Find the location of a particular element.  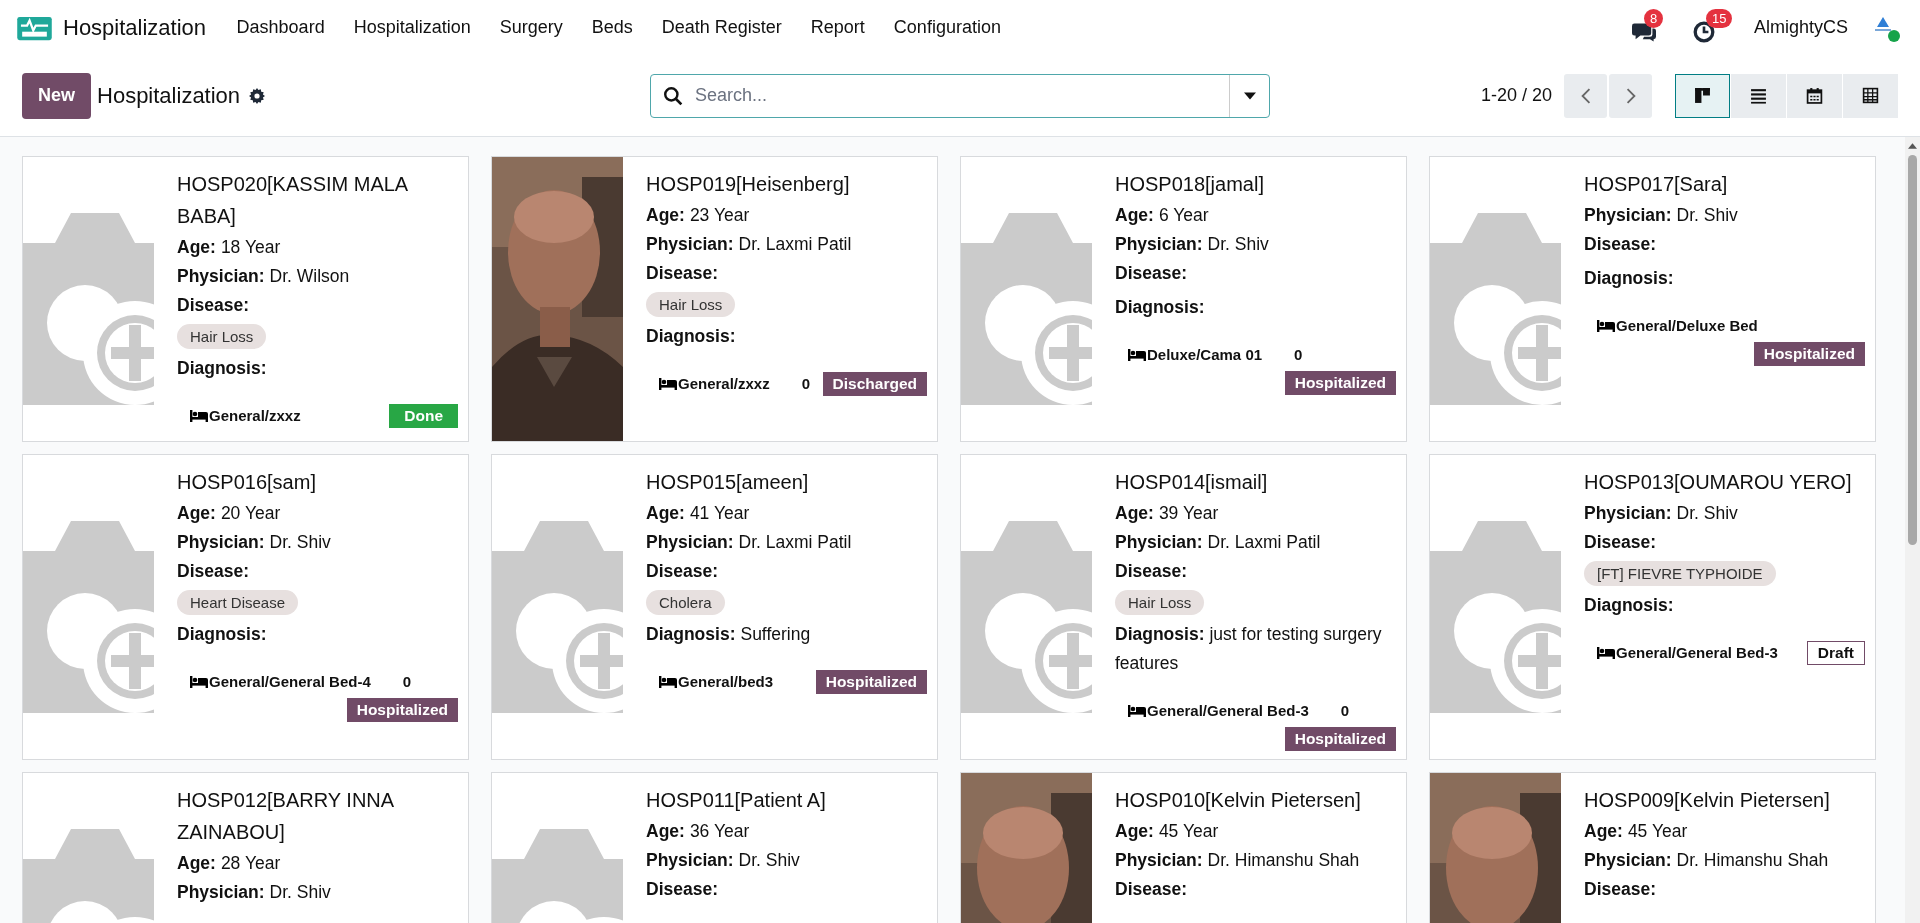

card-title: HOSP018[jamal] is located at coordinates (1190, 184).